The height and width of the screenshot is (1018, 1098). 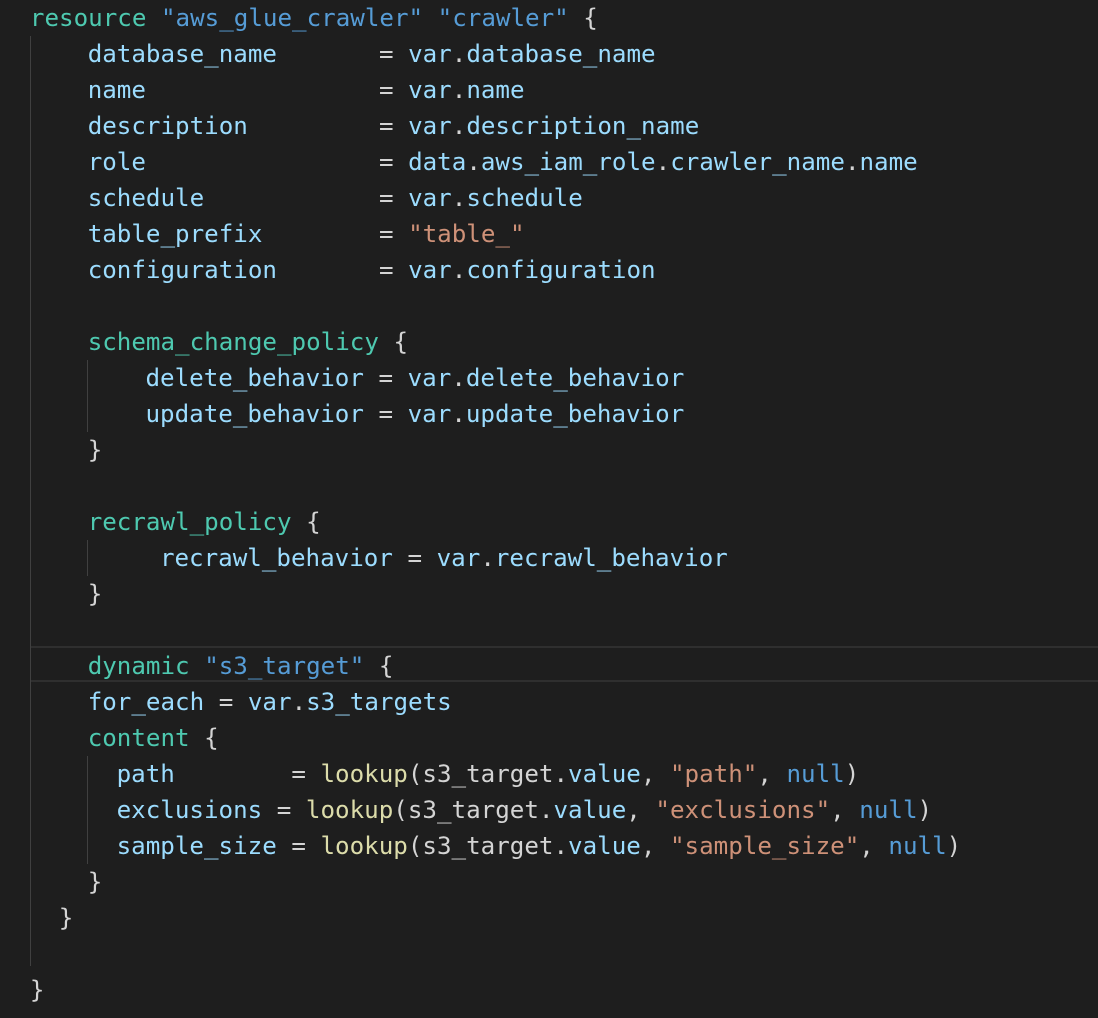 What do you see at coordinates (415, 378) in the screenshot?
I see `code-line: delete_behavior = var.delete_behavior` at bounding box center [415, 378].